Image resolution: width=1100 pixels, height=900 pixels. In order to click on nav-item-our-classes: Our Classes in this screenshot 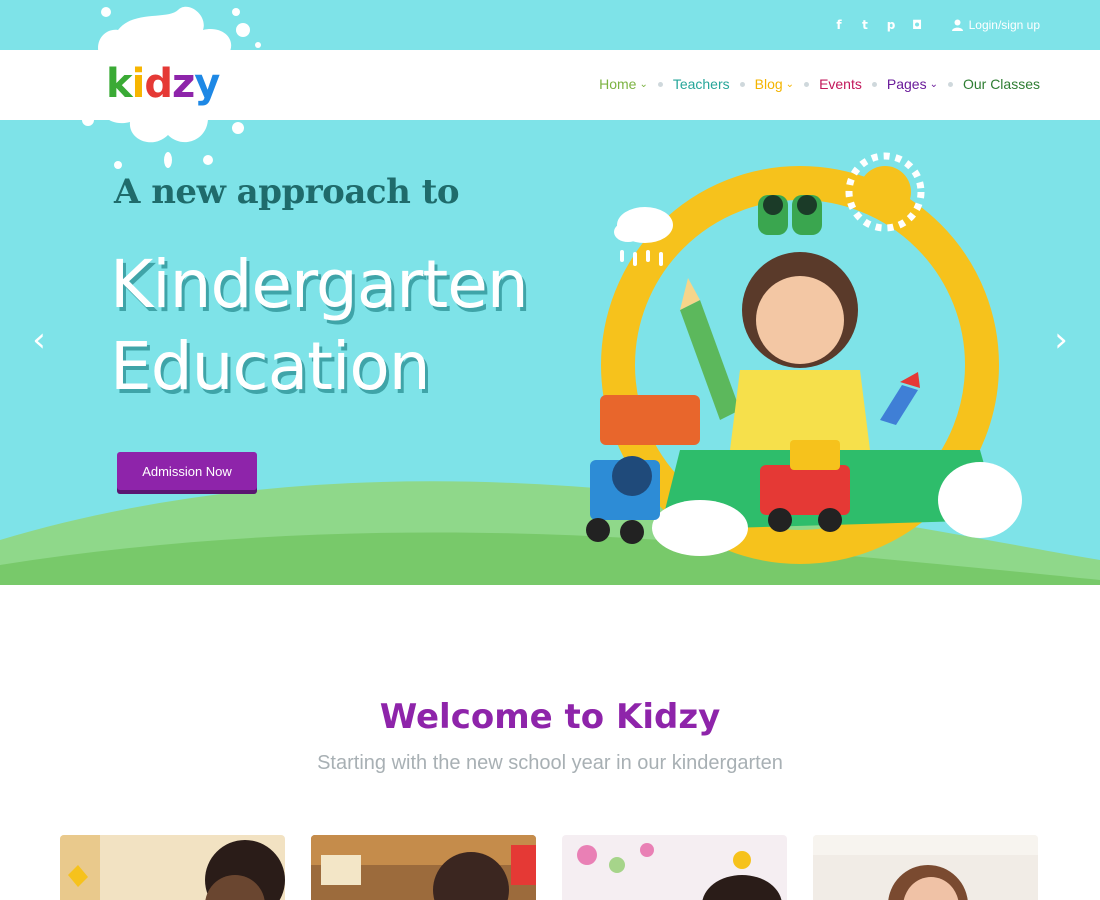, I will do `click(1001, 84)`.